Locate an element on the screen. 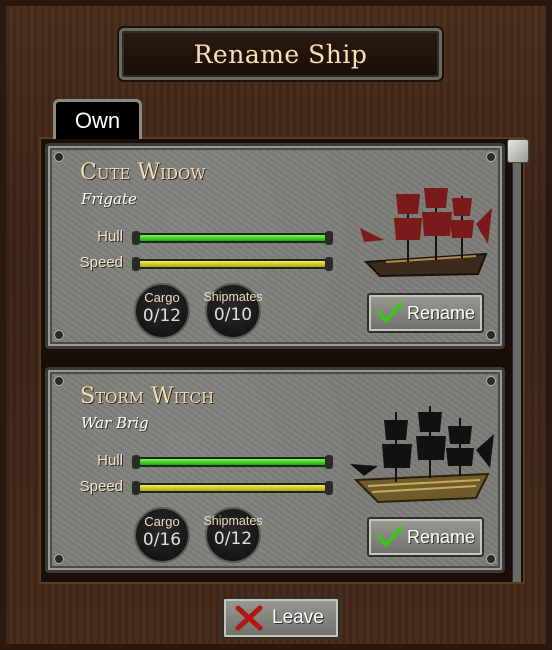  tab-own: Own is located at coordinates (97, 119).